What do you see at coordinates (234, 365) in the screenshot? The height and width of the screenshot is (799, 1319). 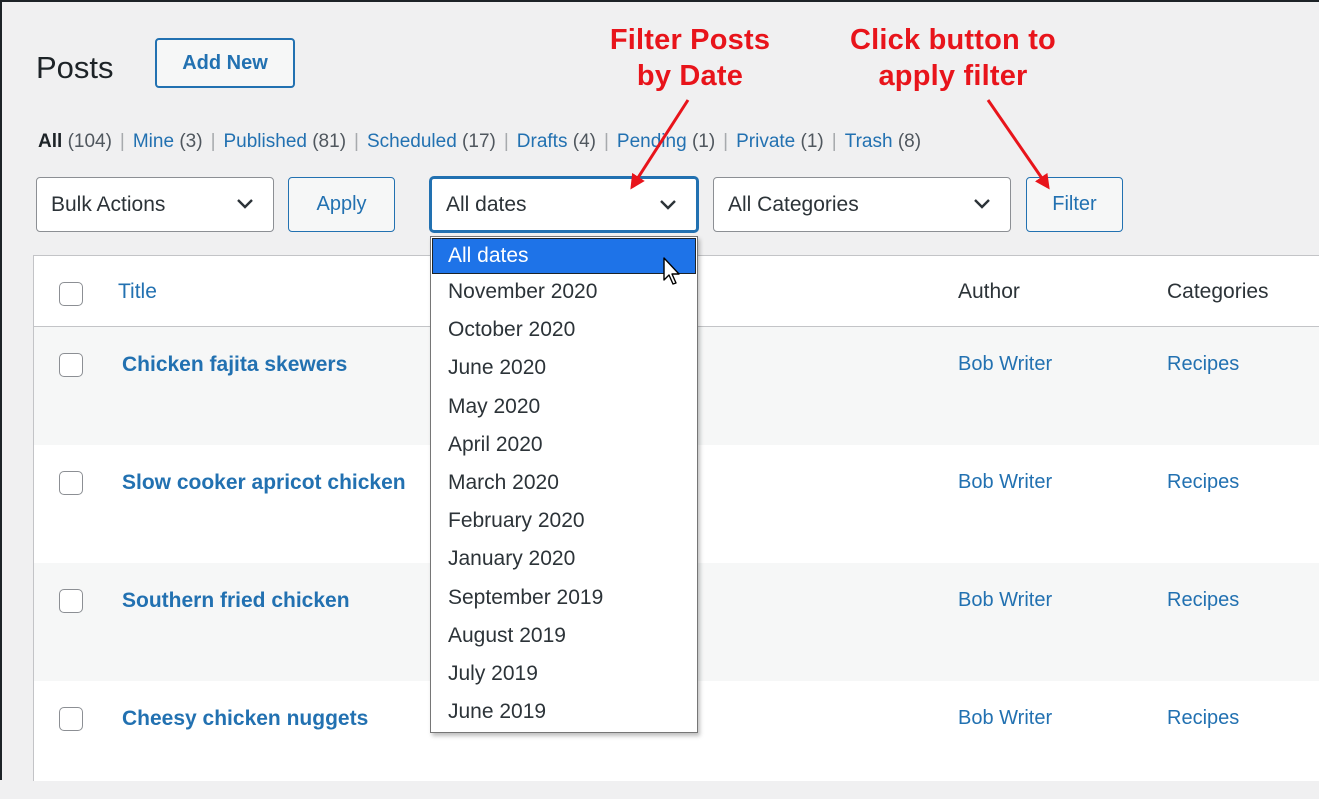 I see `post-title-link: Chicken fajita skewers` at bounding box center [234, 365].